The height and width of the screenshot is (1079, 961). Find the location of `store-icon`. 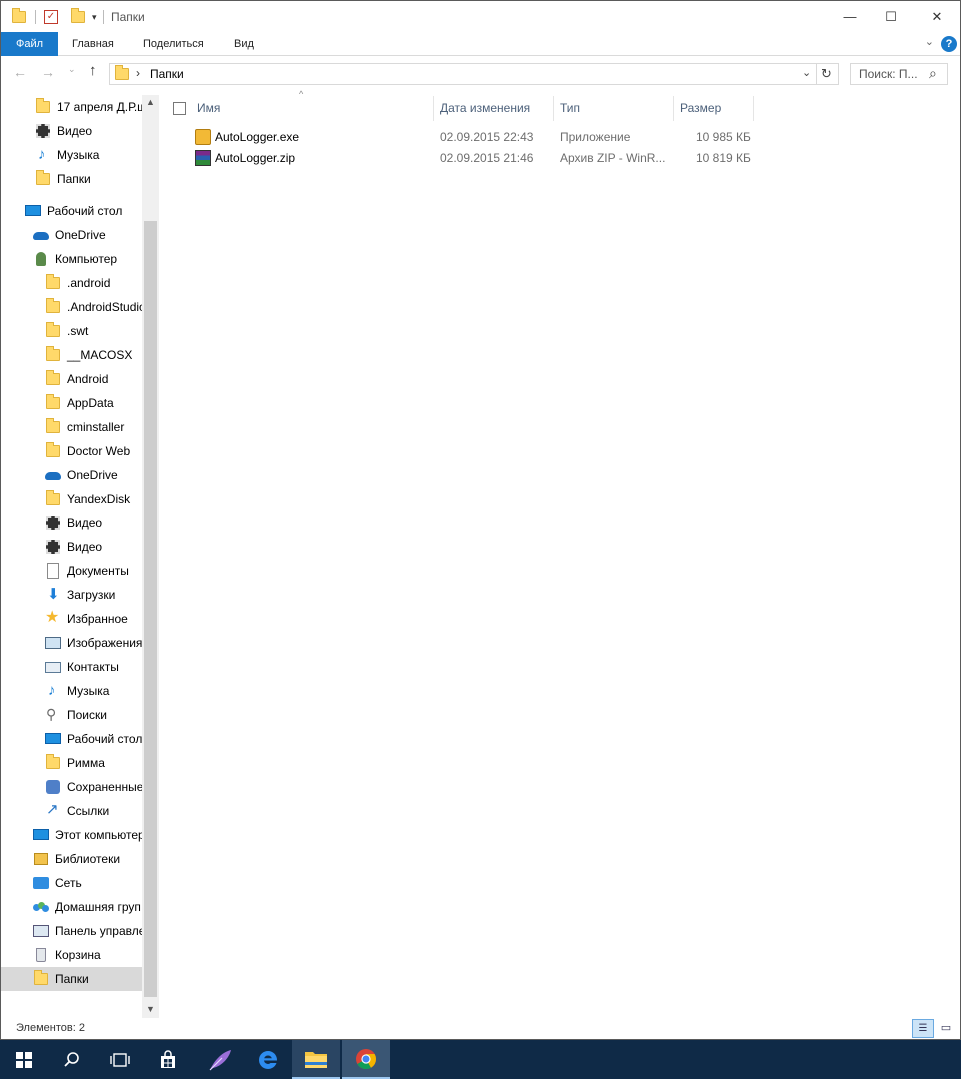

store-icon is located at coordinates (168, 1059).